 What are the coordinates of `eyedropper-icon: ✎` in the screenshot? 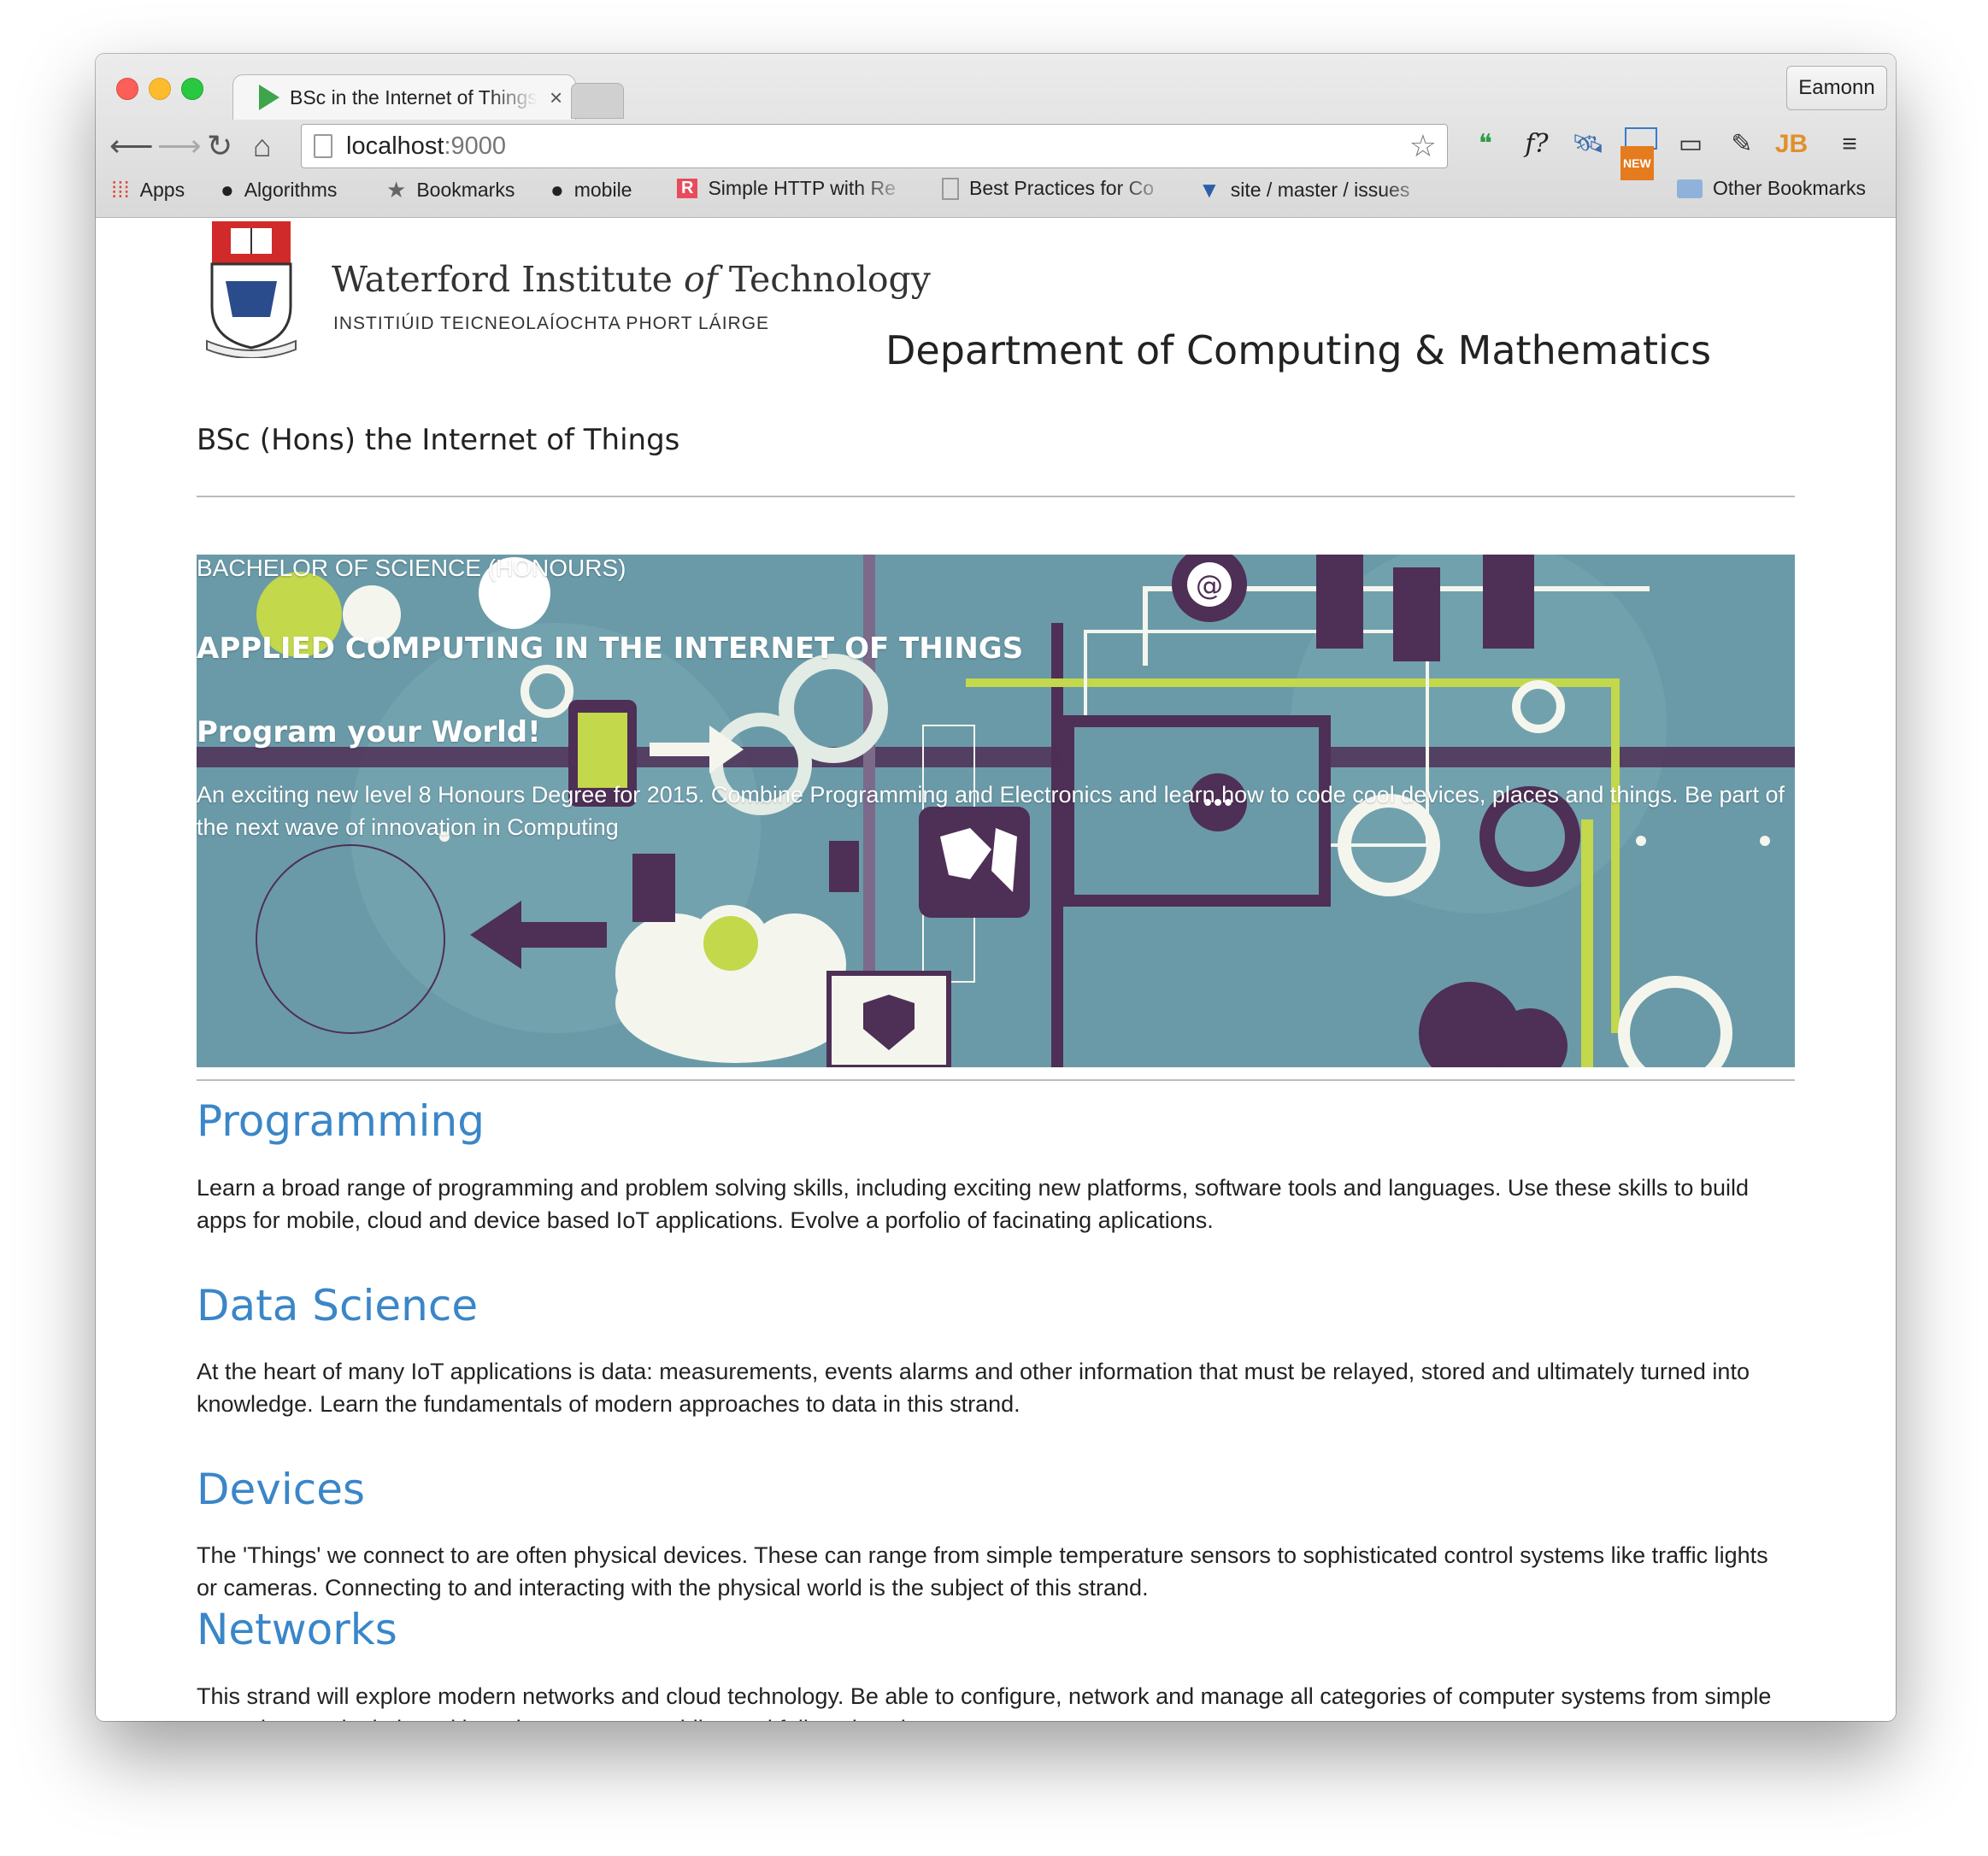 It's located at (1742, 144).